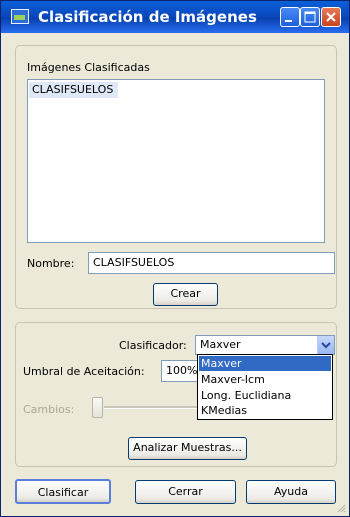 This screenshot has height=517, width=350. What do you see at coordinates (88, 67) in the screenshot?
I see `classified-images-label: Imágenes Clasificadas` at bounding box center [88, 67].